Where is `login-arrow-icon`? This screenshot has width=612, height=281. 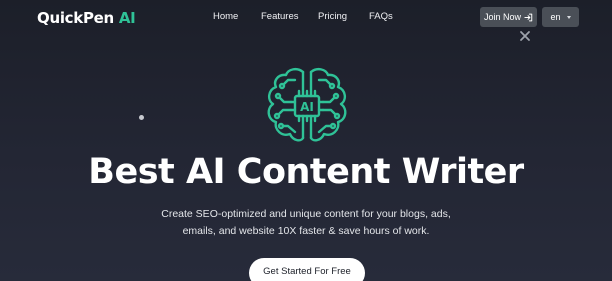 login-arrow-icon is located at coordinates (528, 17).